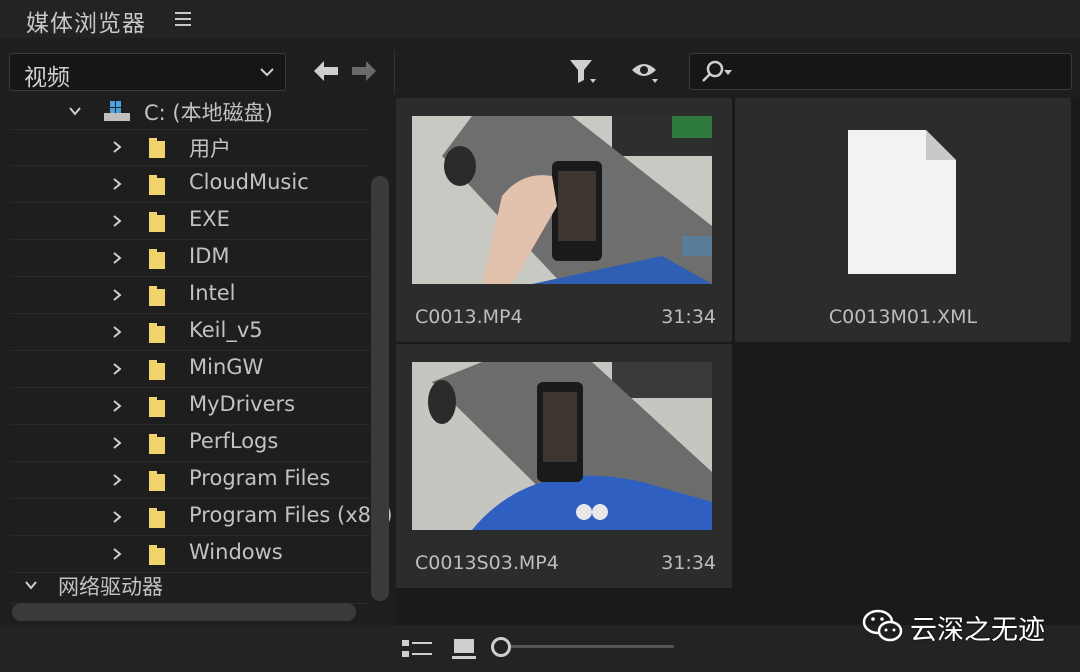  I want to click on watermark-text: 云深之无迹, so click(977, 630).